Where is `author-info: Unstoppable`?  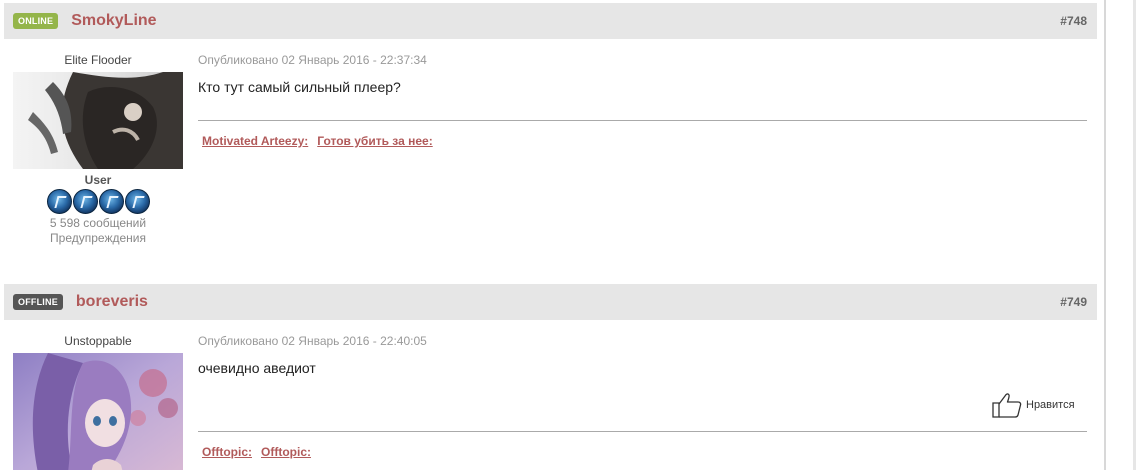
author-info: Unstoppable is located at coordinates (98, 401).